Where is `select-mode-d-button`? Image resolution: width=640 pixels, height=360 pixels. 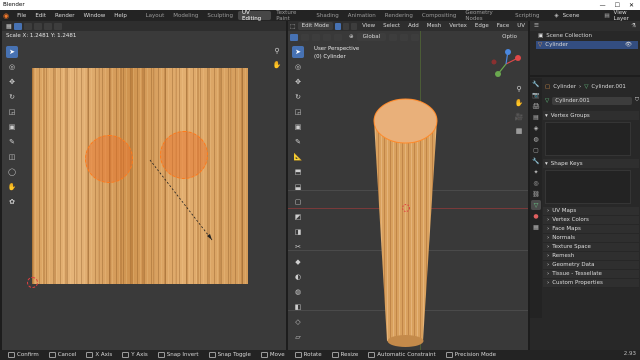 select-mode-d-button is located at coordinates (338, 37).